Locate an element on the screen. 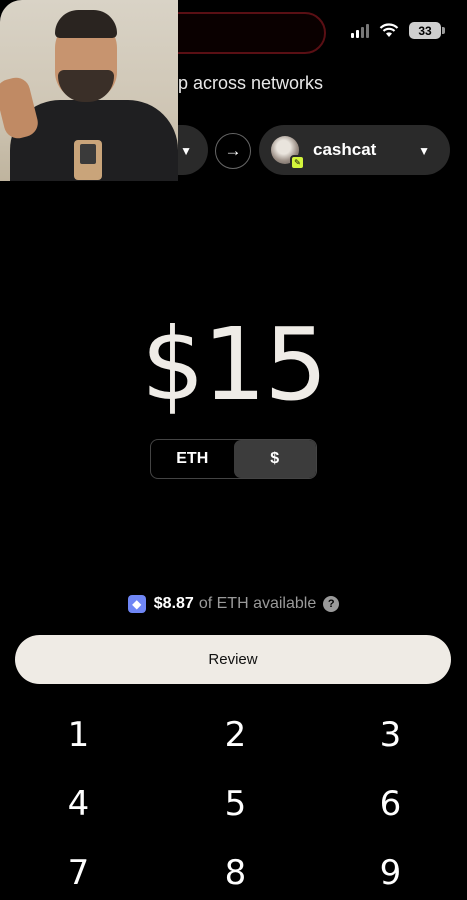 This screenshot has height=900, width=467. ethereum-icon: ◆ is located at coordinates (136, 604).